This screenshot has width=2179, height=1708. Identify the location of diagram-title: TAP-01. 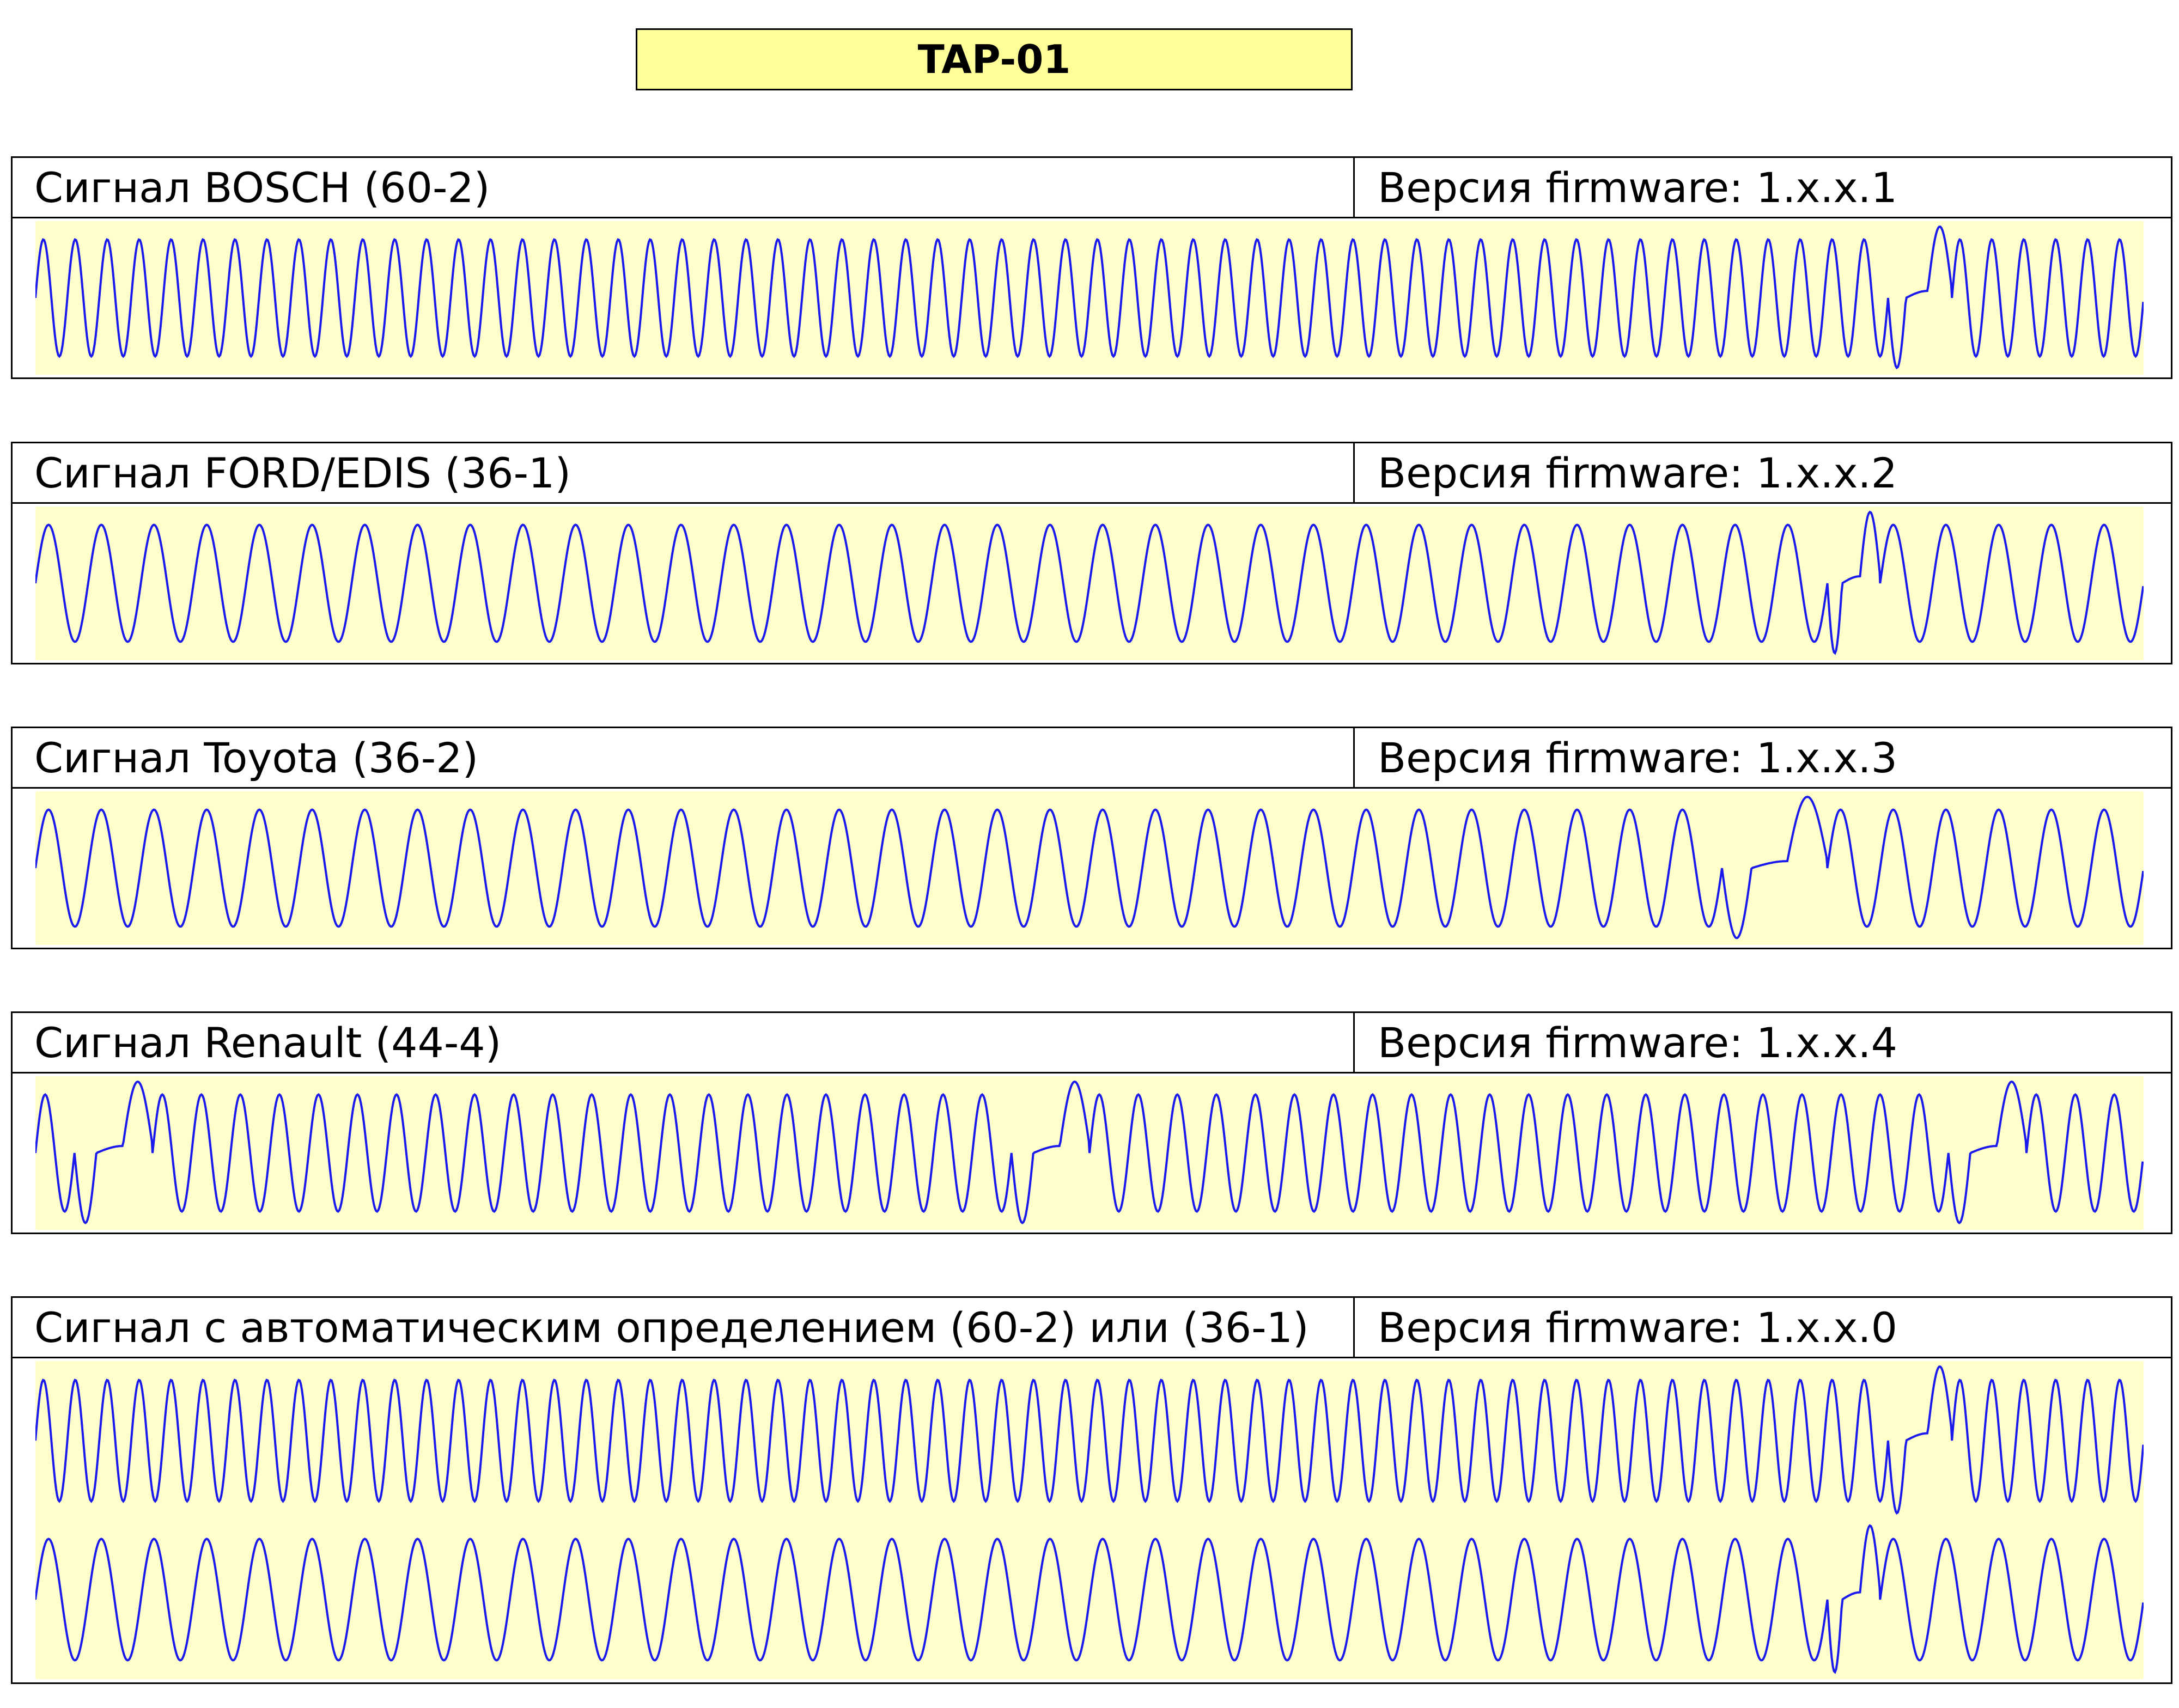
(994, 59).